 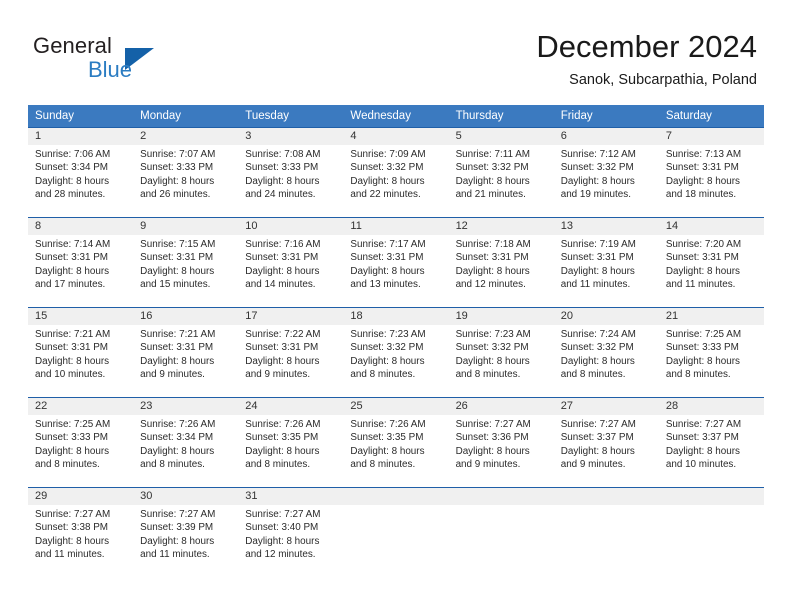 I want to click on sunrise-text: Sunrise: 7:13 AM, so click(x=703, y=154).